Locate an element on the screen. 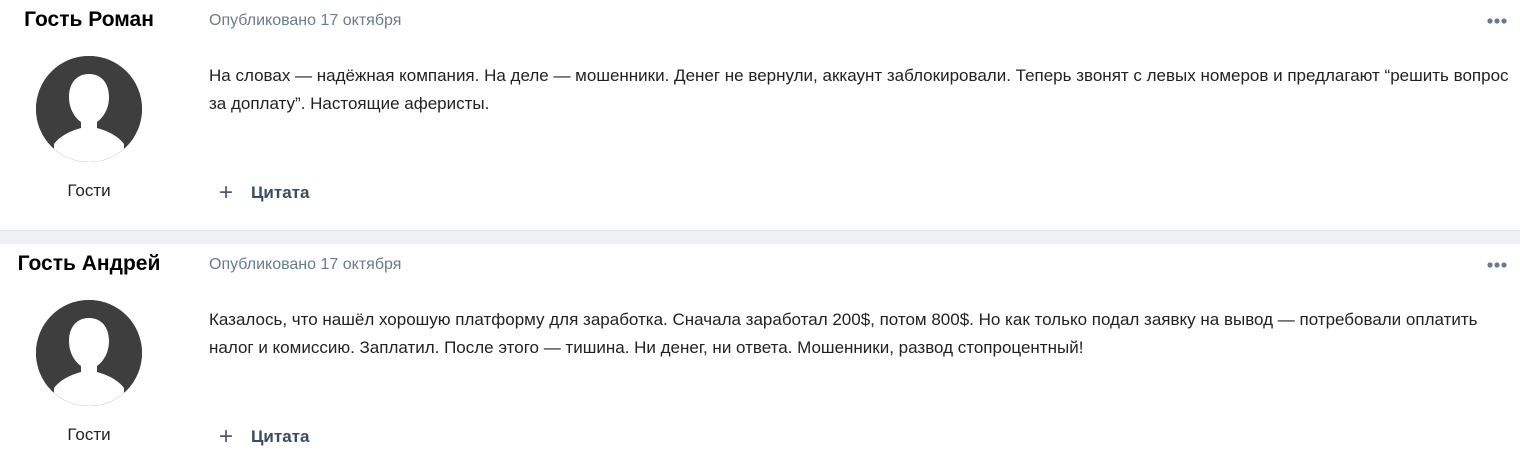  author-name: Гость Роман is located at coordinates (89, 20).